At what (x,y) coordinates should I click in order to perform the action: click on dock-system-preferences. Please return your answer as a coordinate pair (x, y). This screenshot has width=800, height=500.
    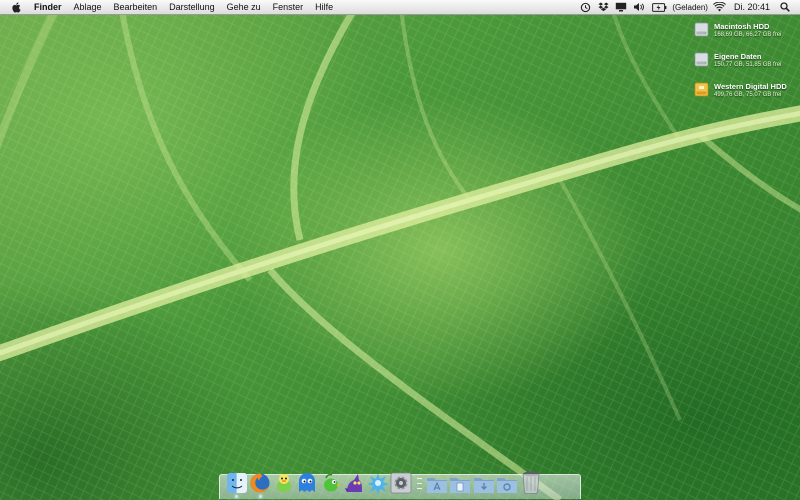
    Looking at the image, I should click on (401, 481).